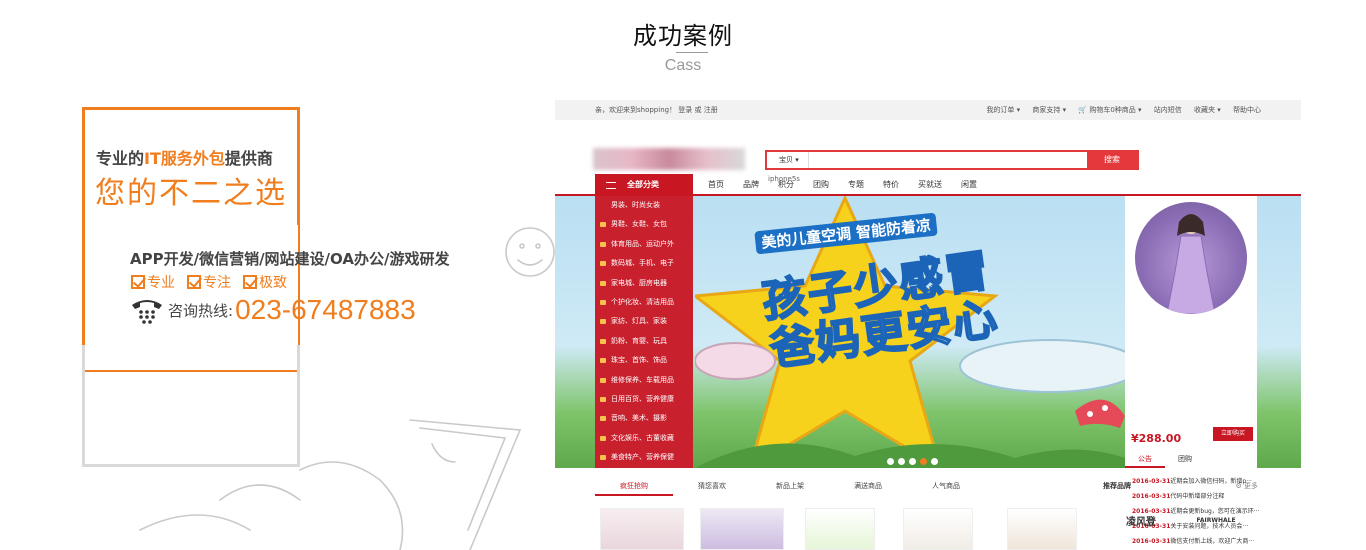 This screenshot has height=550, width=1366. Describe the element at coordinates (644, 418) in the screenshot. I see `category-item: 音响、美术、摄影` at that location.